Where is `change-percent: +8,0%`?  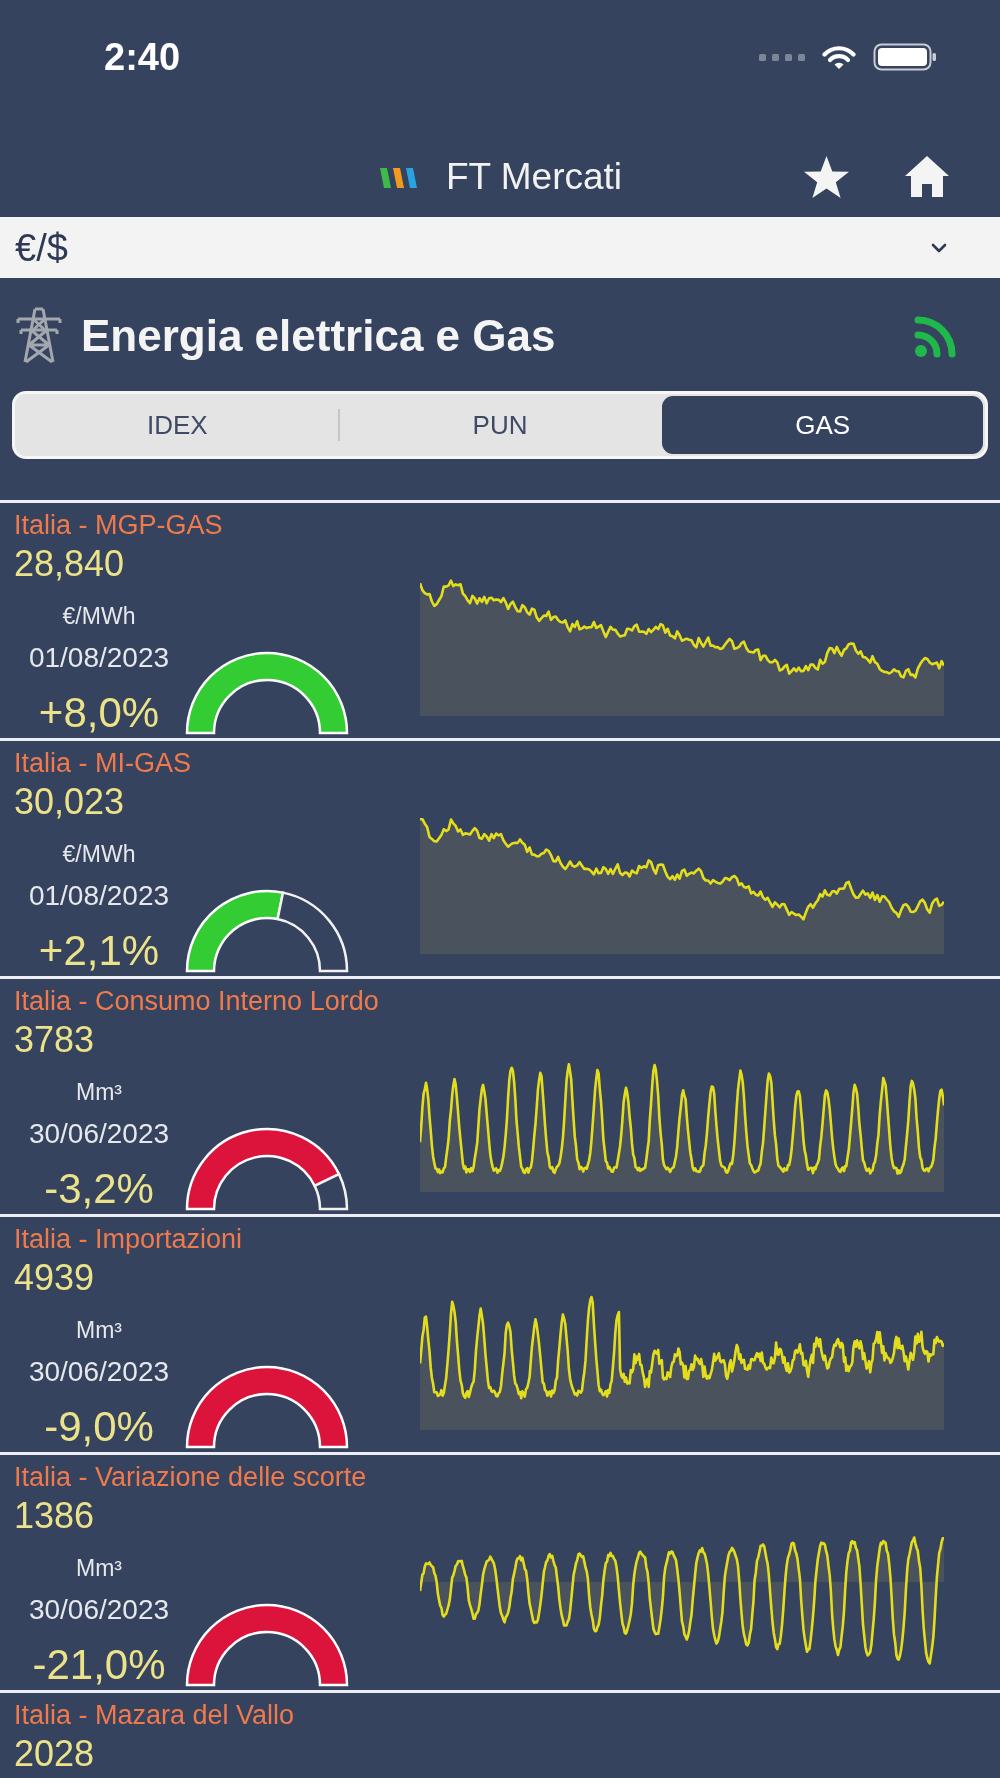
change-percent: +8,0% is located at coordinates (99, 713).